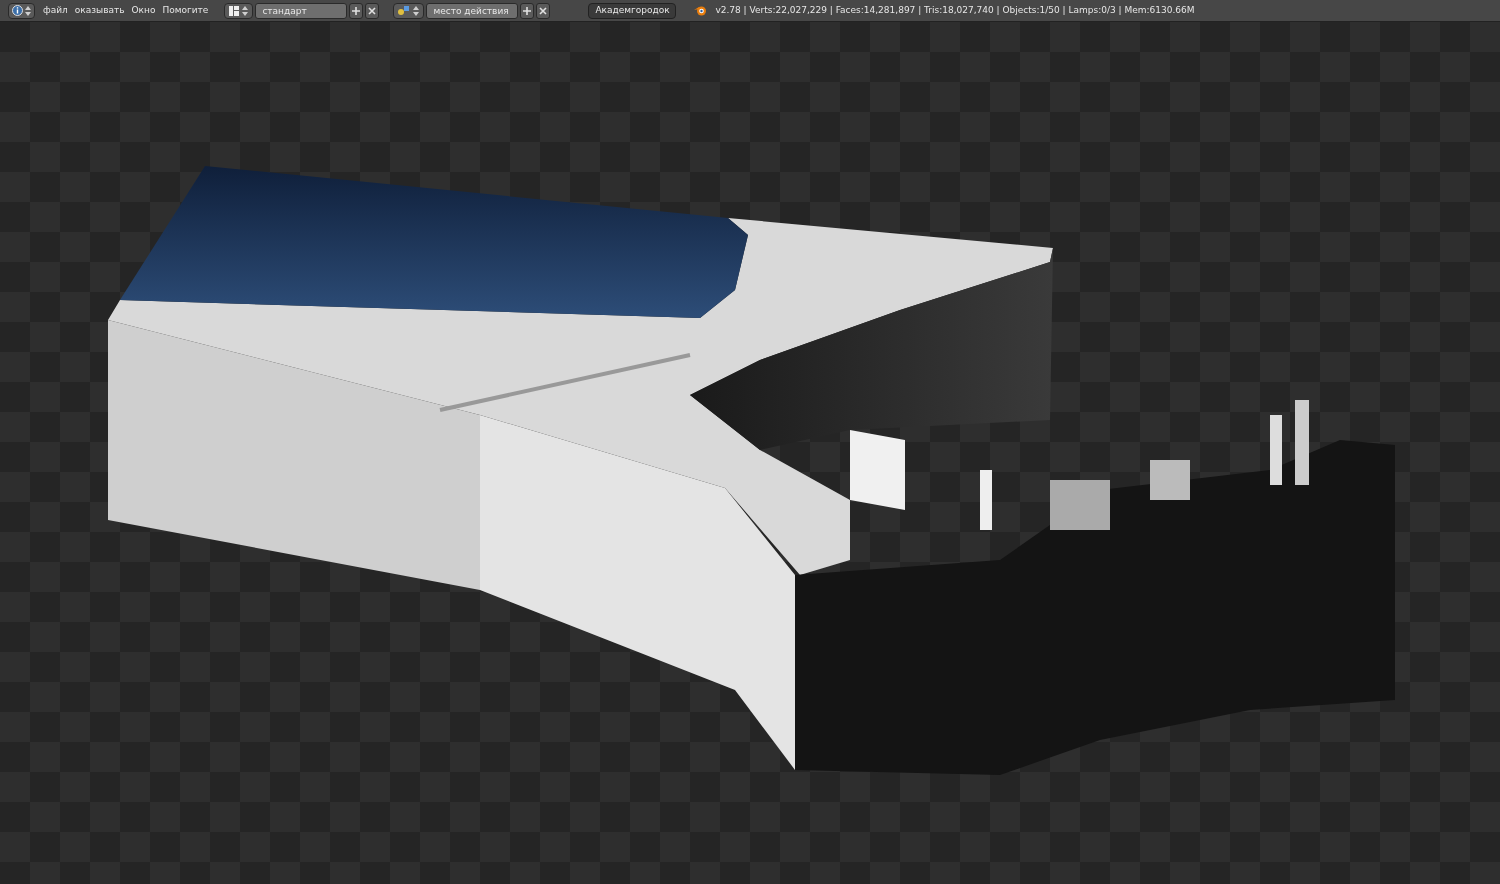 The height and width of the screenshot is (884, 1500). I want to click on menu-item: Помогите, so click(185, 10).